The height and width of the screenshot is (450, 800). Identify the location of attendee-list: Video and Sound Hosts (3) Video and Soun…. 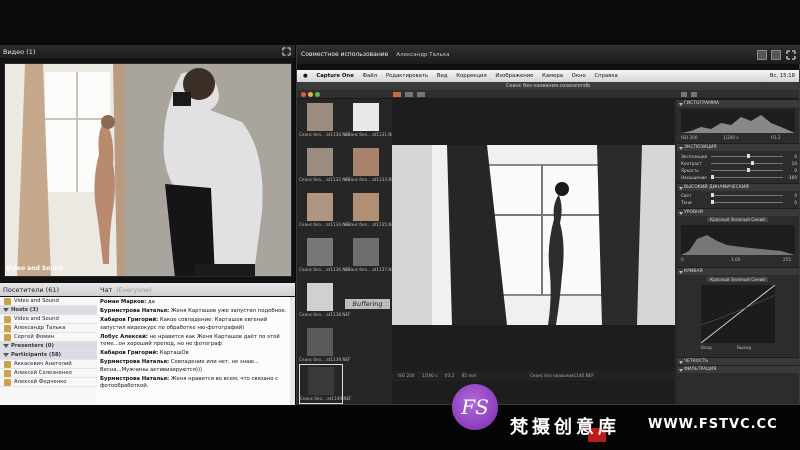
(48, 351).